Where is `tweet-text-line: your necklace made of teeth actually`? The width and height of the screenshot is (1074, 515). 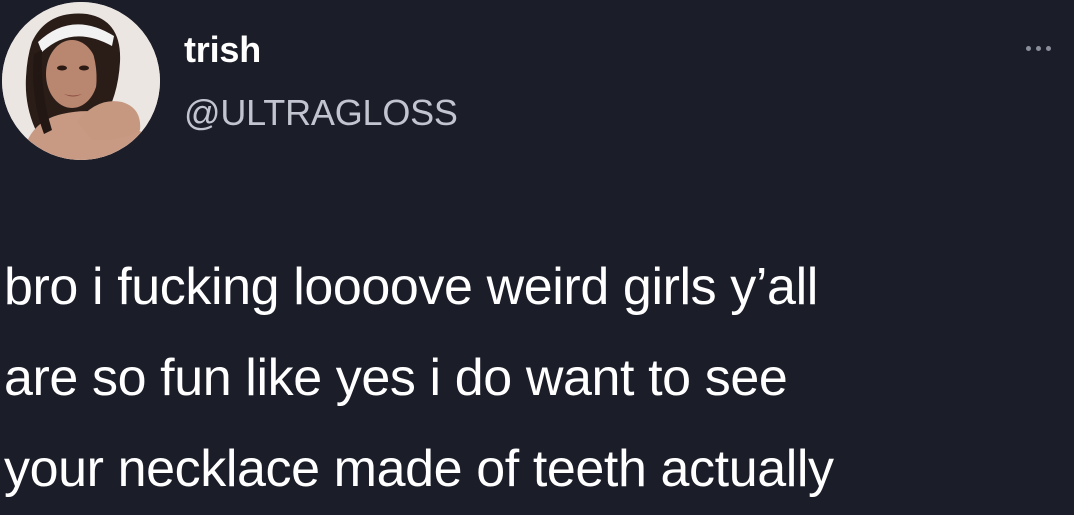 tweet-text-line: your necklace made of teeth actually is located at coordinates (419, 469).